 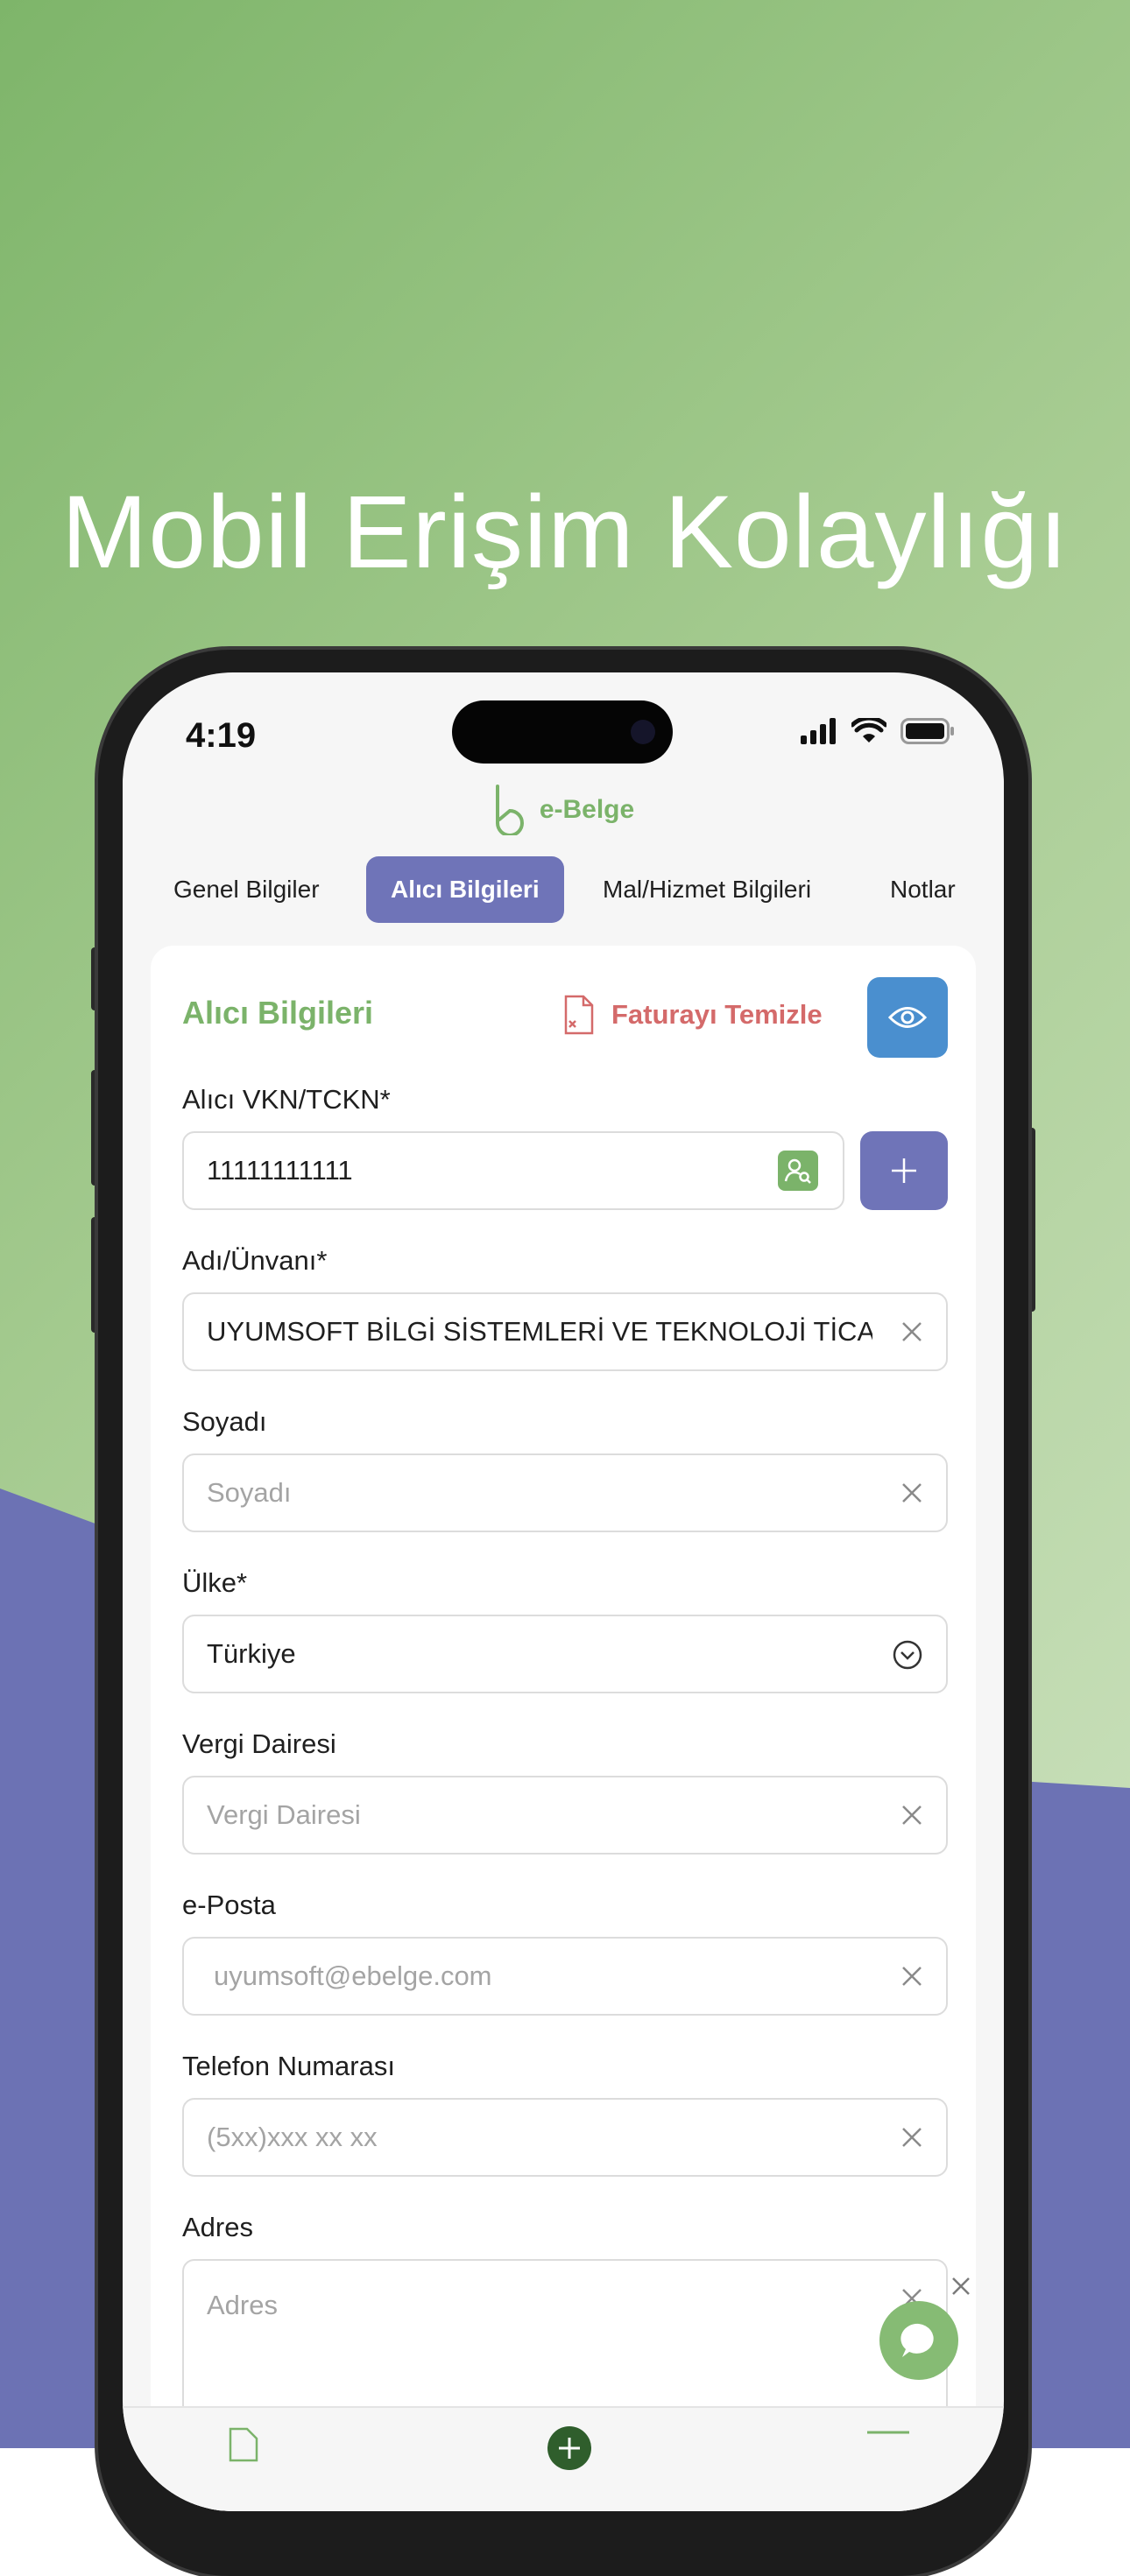 What do you see at coordinates (288, 2066) in the screenshot?
I see `phone-label: Telefon Numarası` at bounding box center [288, 2066].